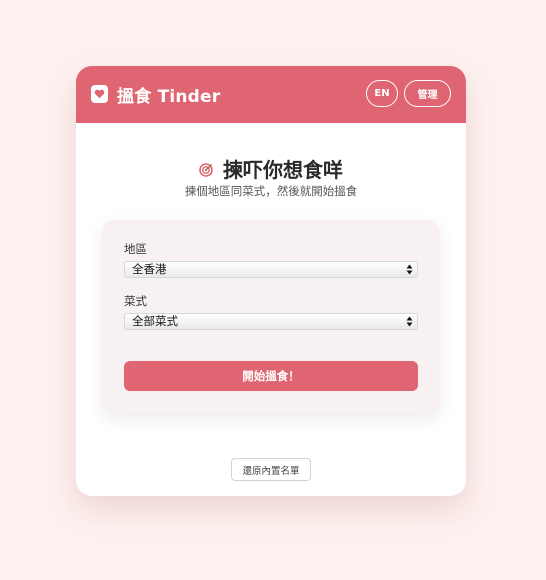 The image size is (546, 580). What do you see at coordinates (169, 96) in the screenshot?
I see `app-title: 搵食 Tinder` at bounding box center [169, 96].